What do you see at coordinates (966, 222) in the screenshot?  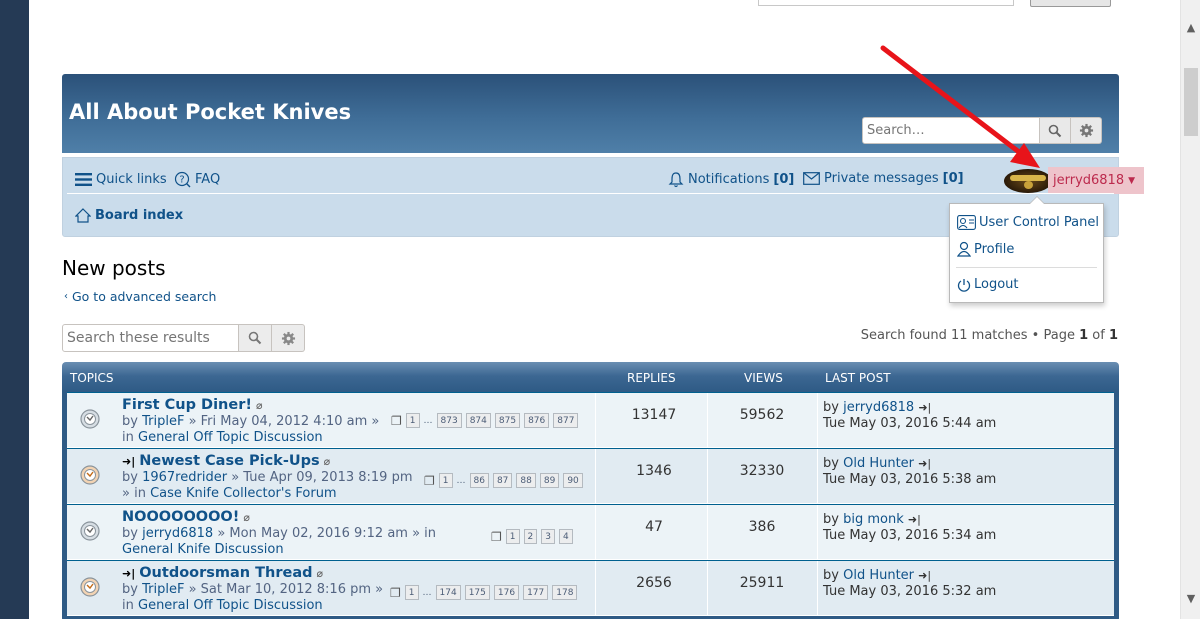 I see `user-card-icon` at bounding box center [966, 222].